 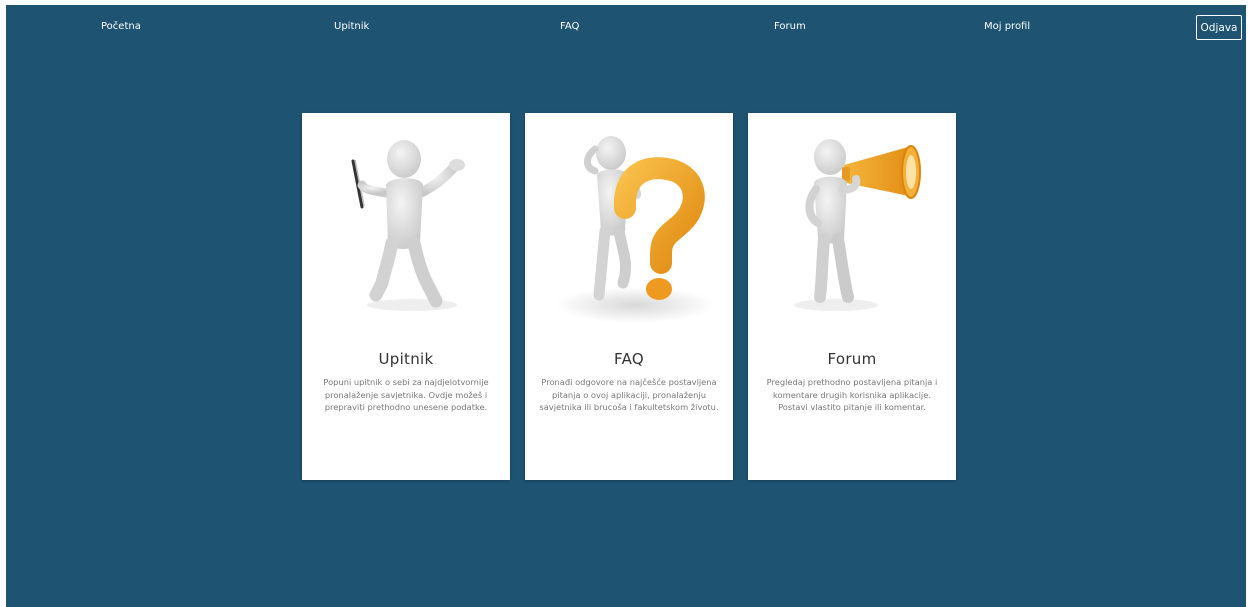 I want to click on person-with-clipboard-icon, so click(x=408, y=225).